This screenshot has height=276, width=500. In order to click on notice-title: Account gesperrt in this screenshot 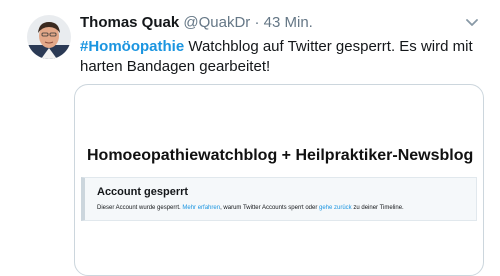, I will do `click(143, 192)`.